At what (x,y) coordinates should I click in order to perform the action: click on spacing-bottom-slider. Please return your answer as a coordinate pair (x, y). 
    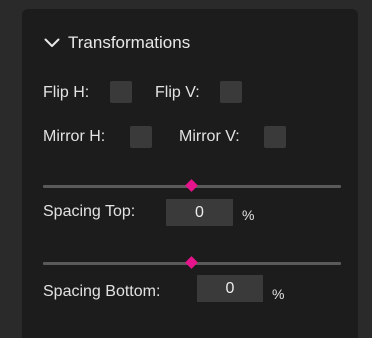
    Looking at the image, I should click on (192, 263).